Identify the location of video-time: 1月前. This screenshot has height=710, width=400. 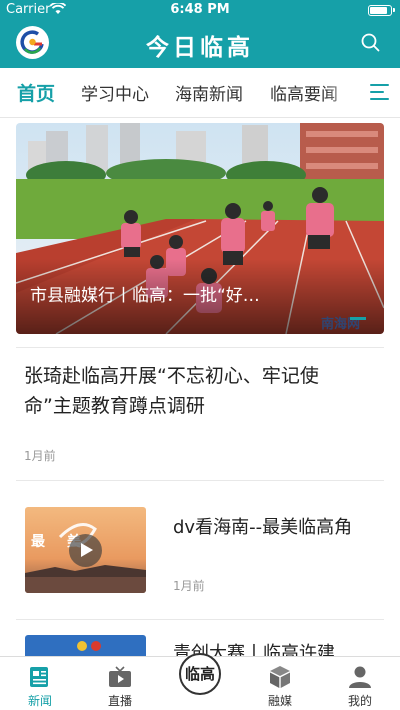
(189, 586).